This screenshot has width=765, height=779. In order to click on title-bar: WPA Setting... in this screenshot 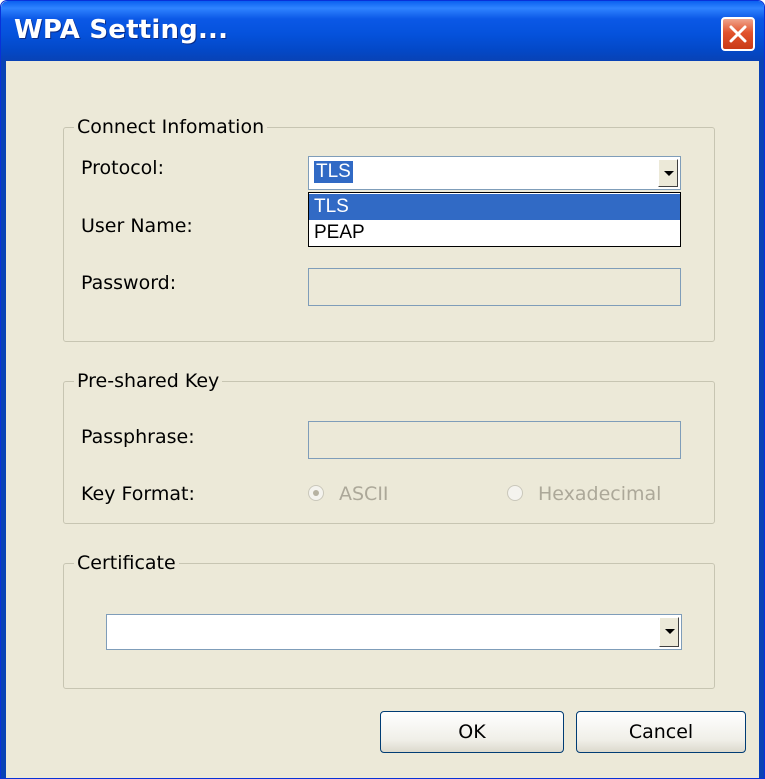, I will do `click(382, 31)`.